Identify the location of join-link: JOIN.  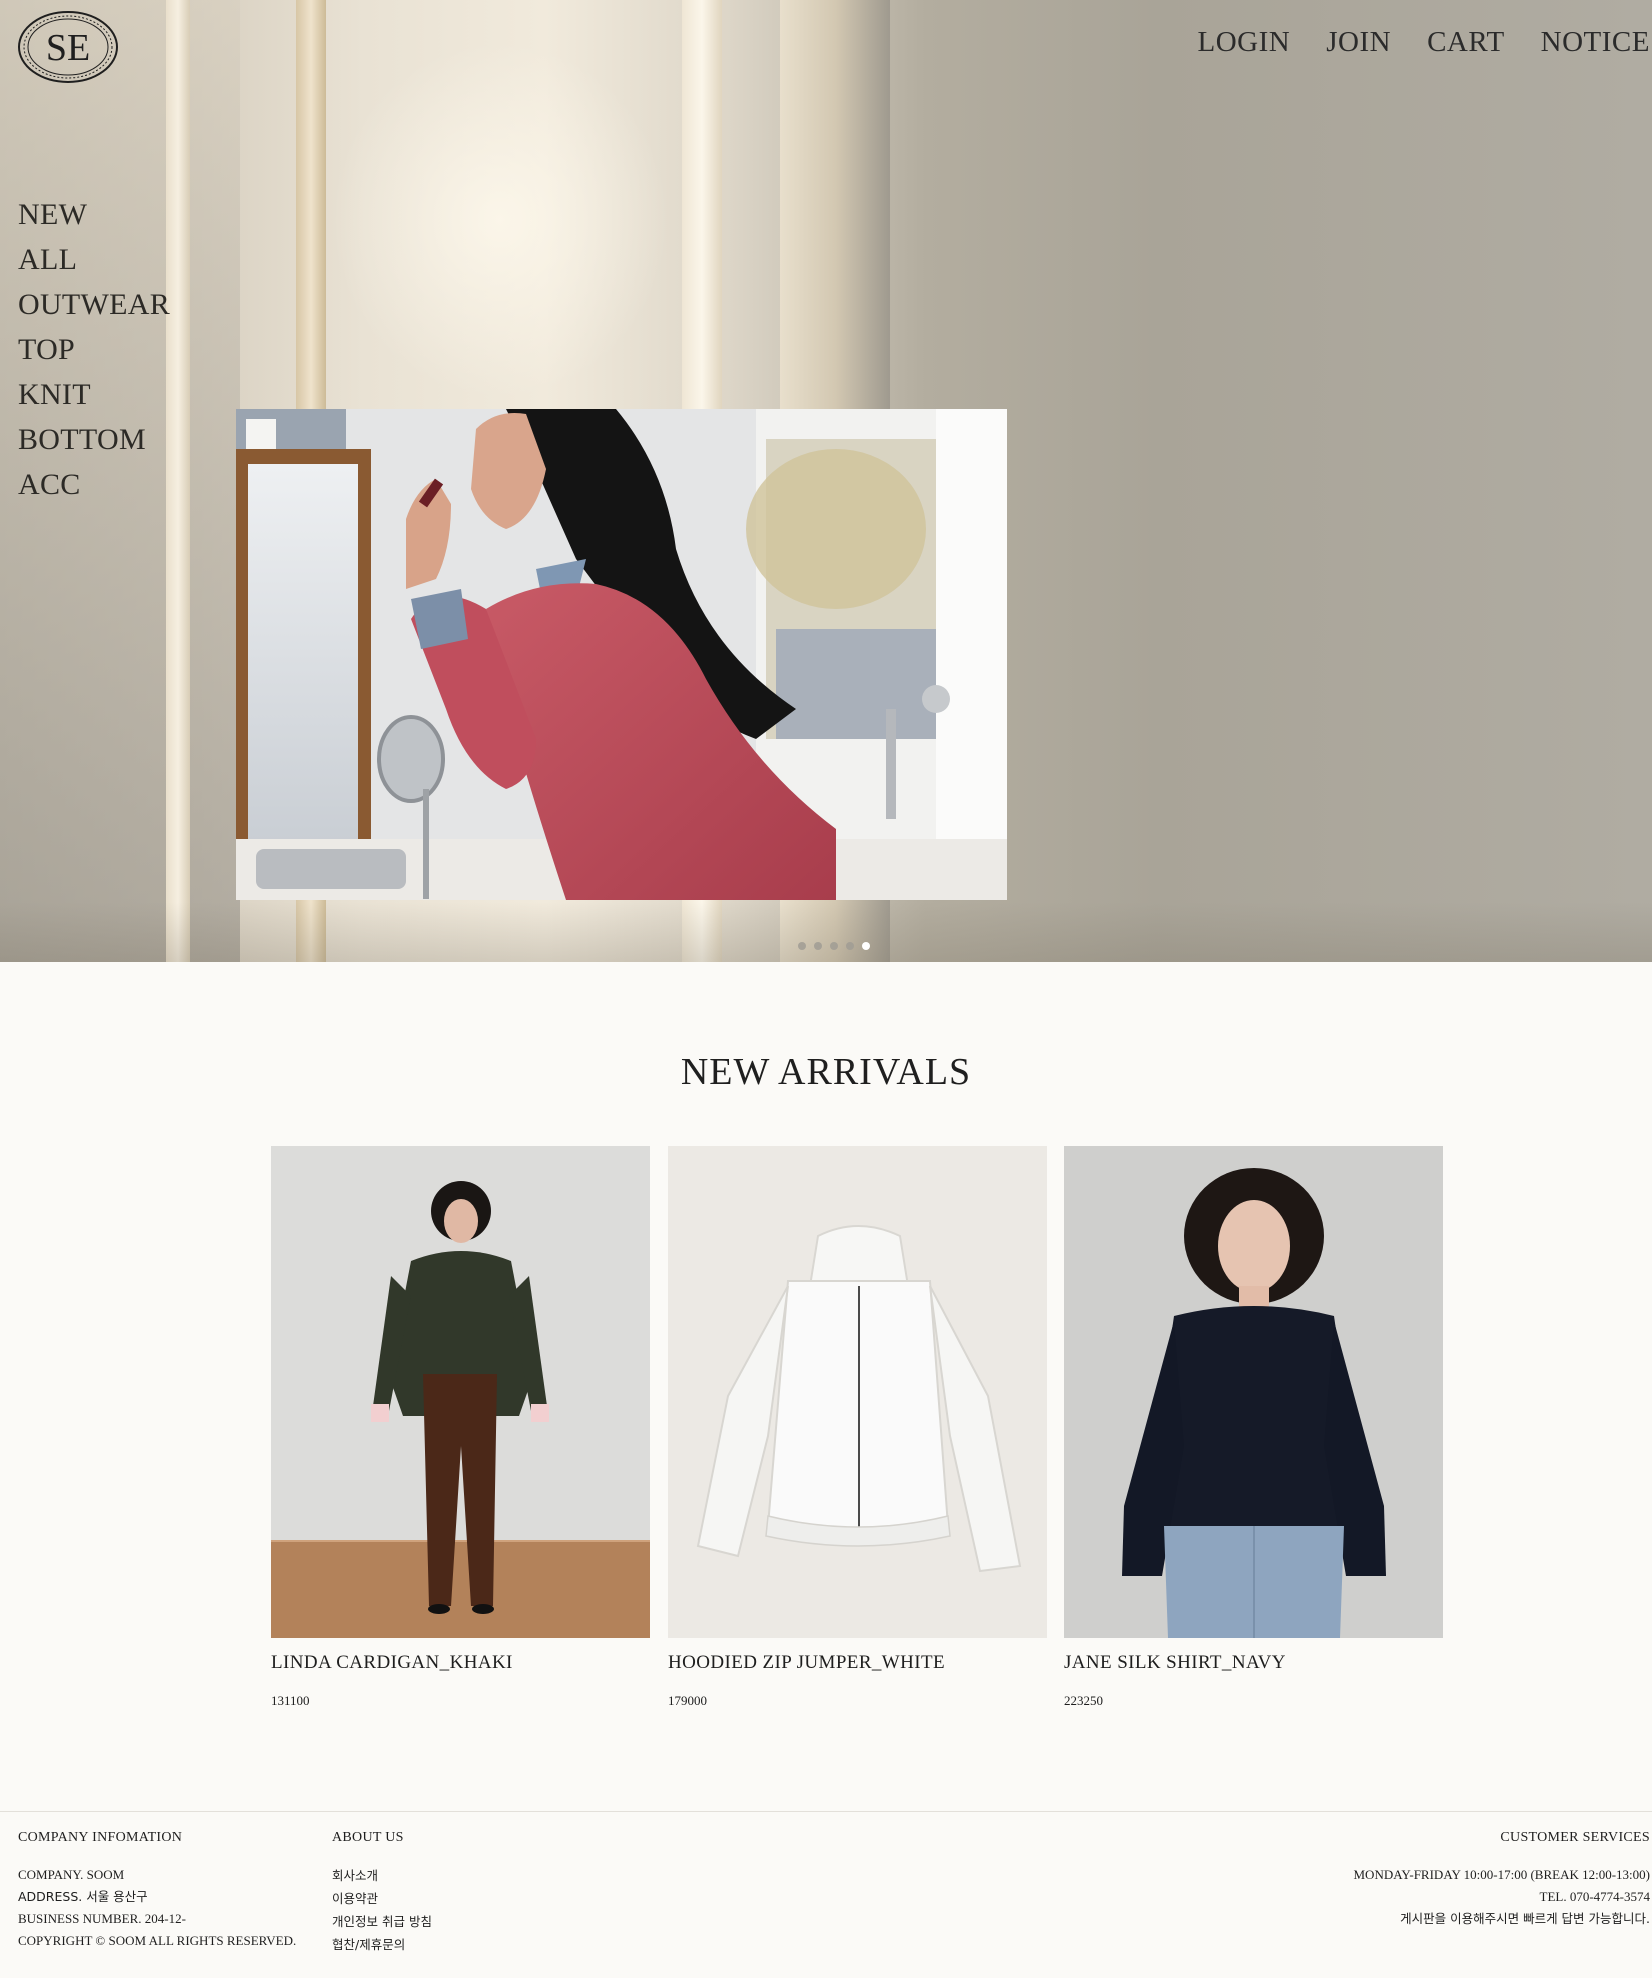
(1358, 42).